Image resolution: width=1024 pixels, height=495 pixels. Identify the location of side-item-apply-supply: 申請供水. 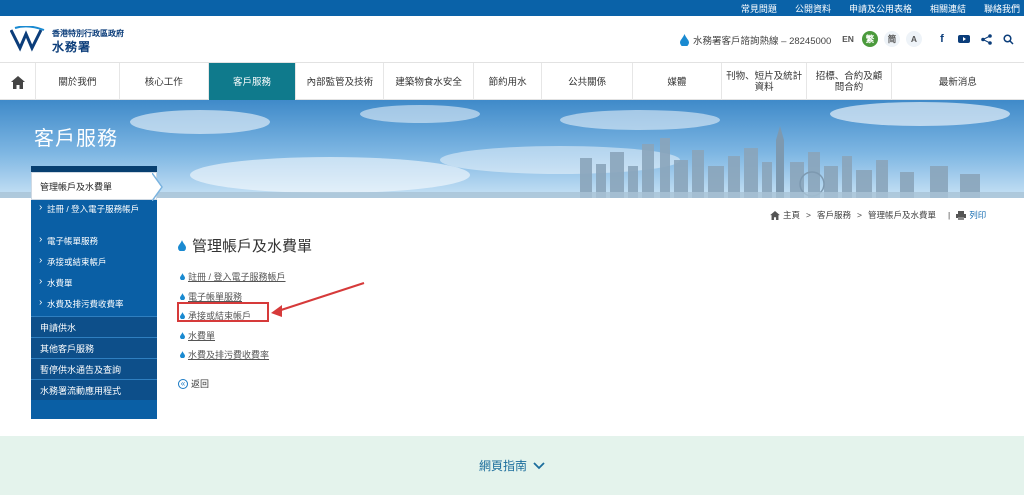
(94, 326).